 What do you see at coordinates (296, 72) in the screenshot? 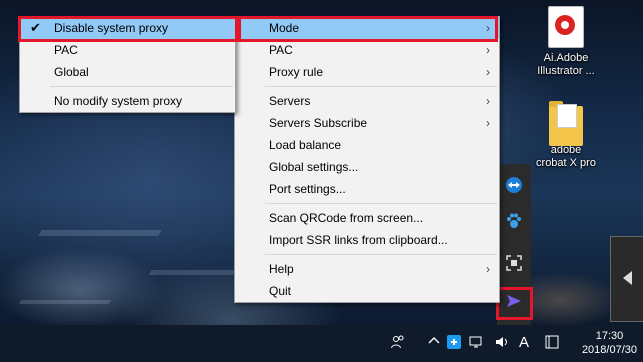
I see `menu-item-label: Proxy rule` at bounding box center [296, 72].